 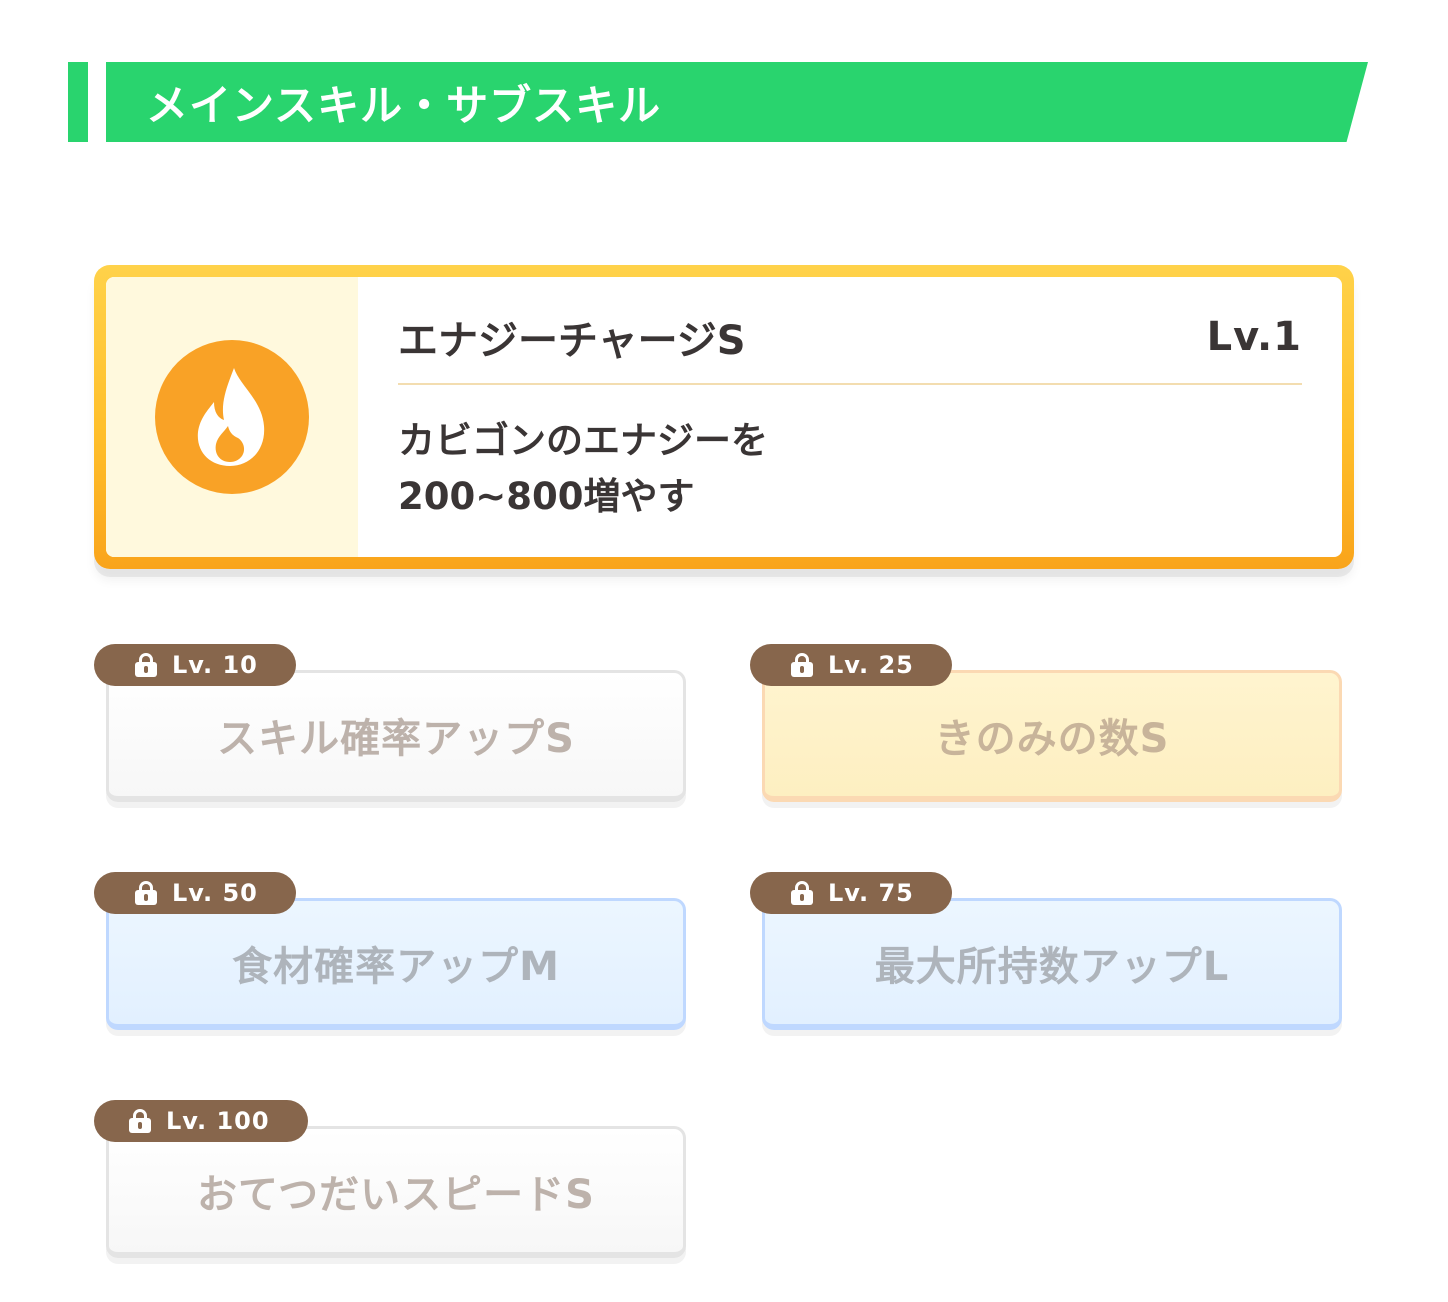 I want to click on level-tag: Lv. 75, so click(x=851, y=893).